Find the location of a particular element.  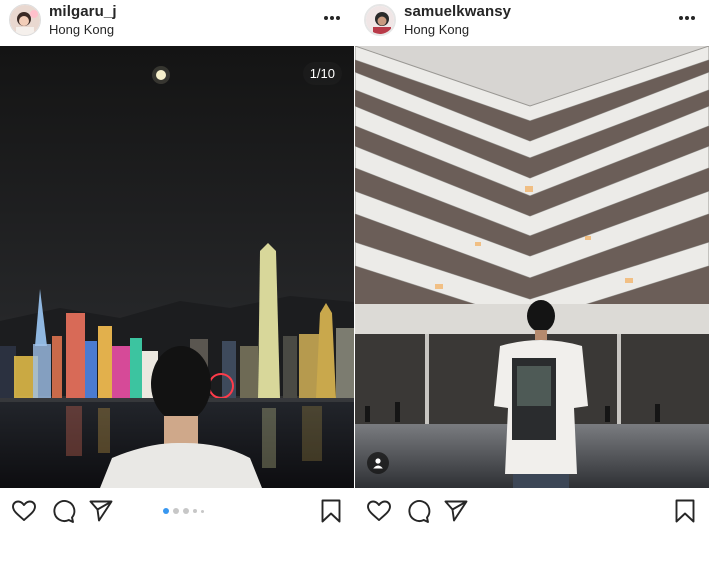

carousel-dot-active is located at coordinates (166, 511).